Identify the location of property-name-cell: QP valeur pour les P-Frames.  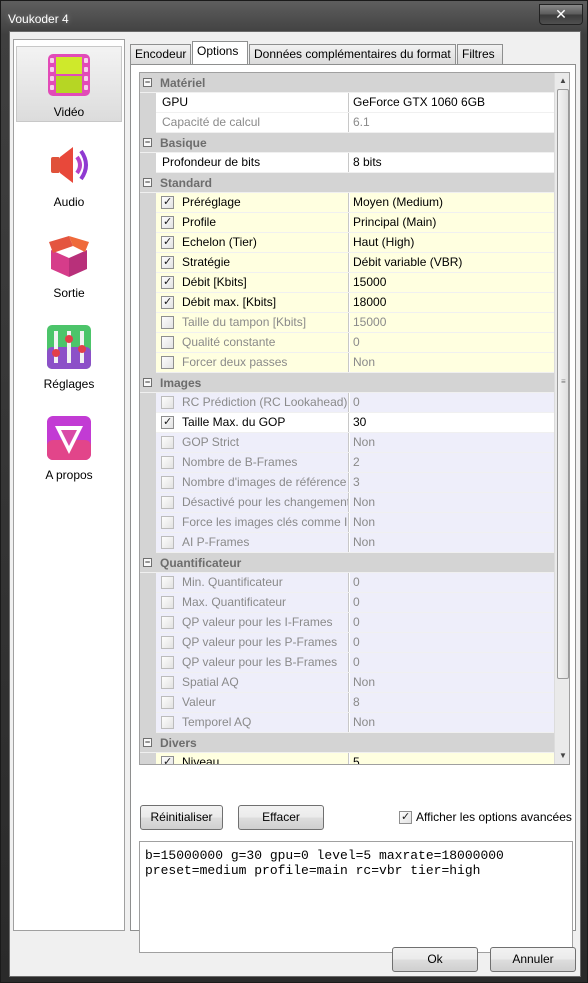
(252, 642).